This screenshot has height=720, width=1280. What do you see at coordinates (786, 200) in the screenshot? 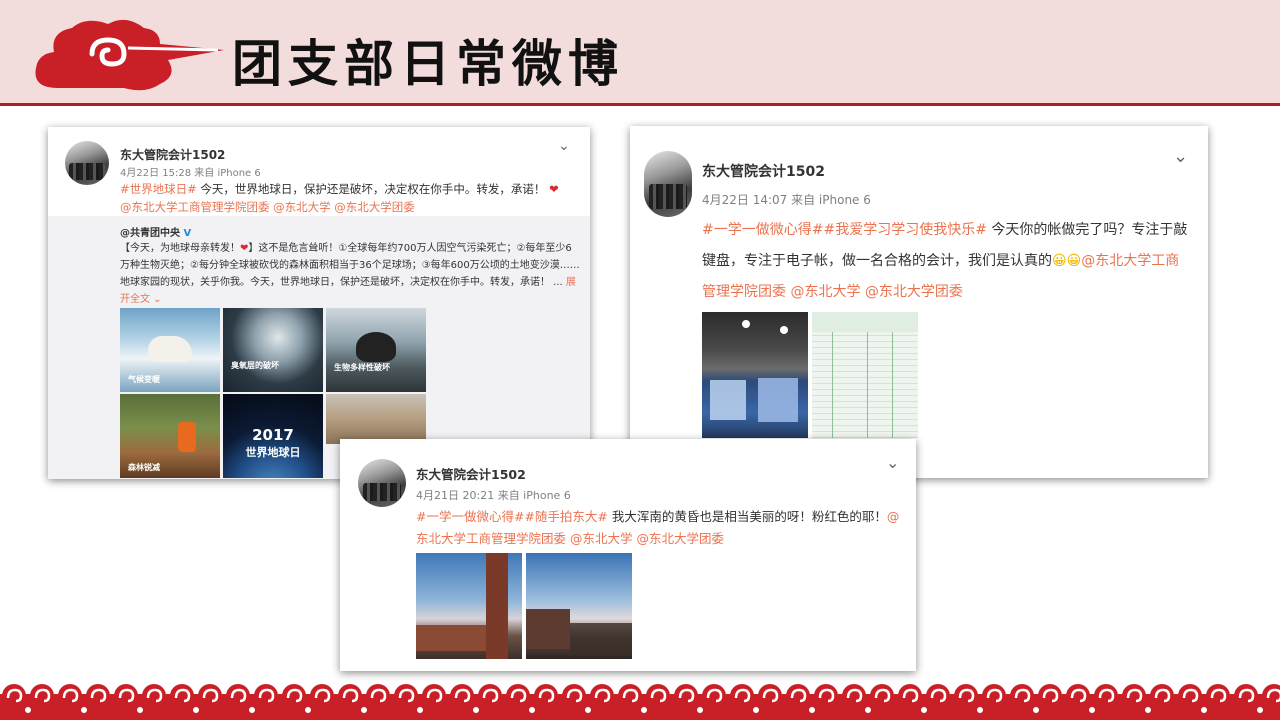
I see `post-meta: 4月22日 14:07 来自 iPhone 6` at bounding box center [786, 200].